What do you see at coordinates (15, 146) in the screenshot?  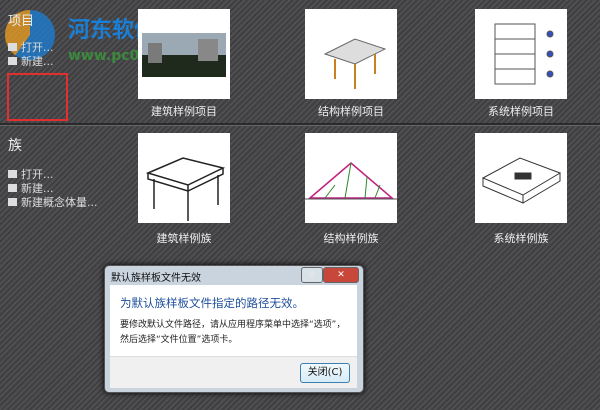 I see `families-title: 族` at bounding box center [15, 146].